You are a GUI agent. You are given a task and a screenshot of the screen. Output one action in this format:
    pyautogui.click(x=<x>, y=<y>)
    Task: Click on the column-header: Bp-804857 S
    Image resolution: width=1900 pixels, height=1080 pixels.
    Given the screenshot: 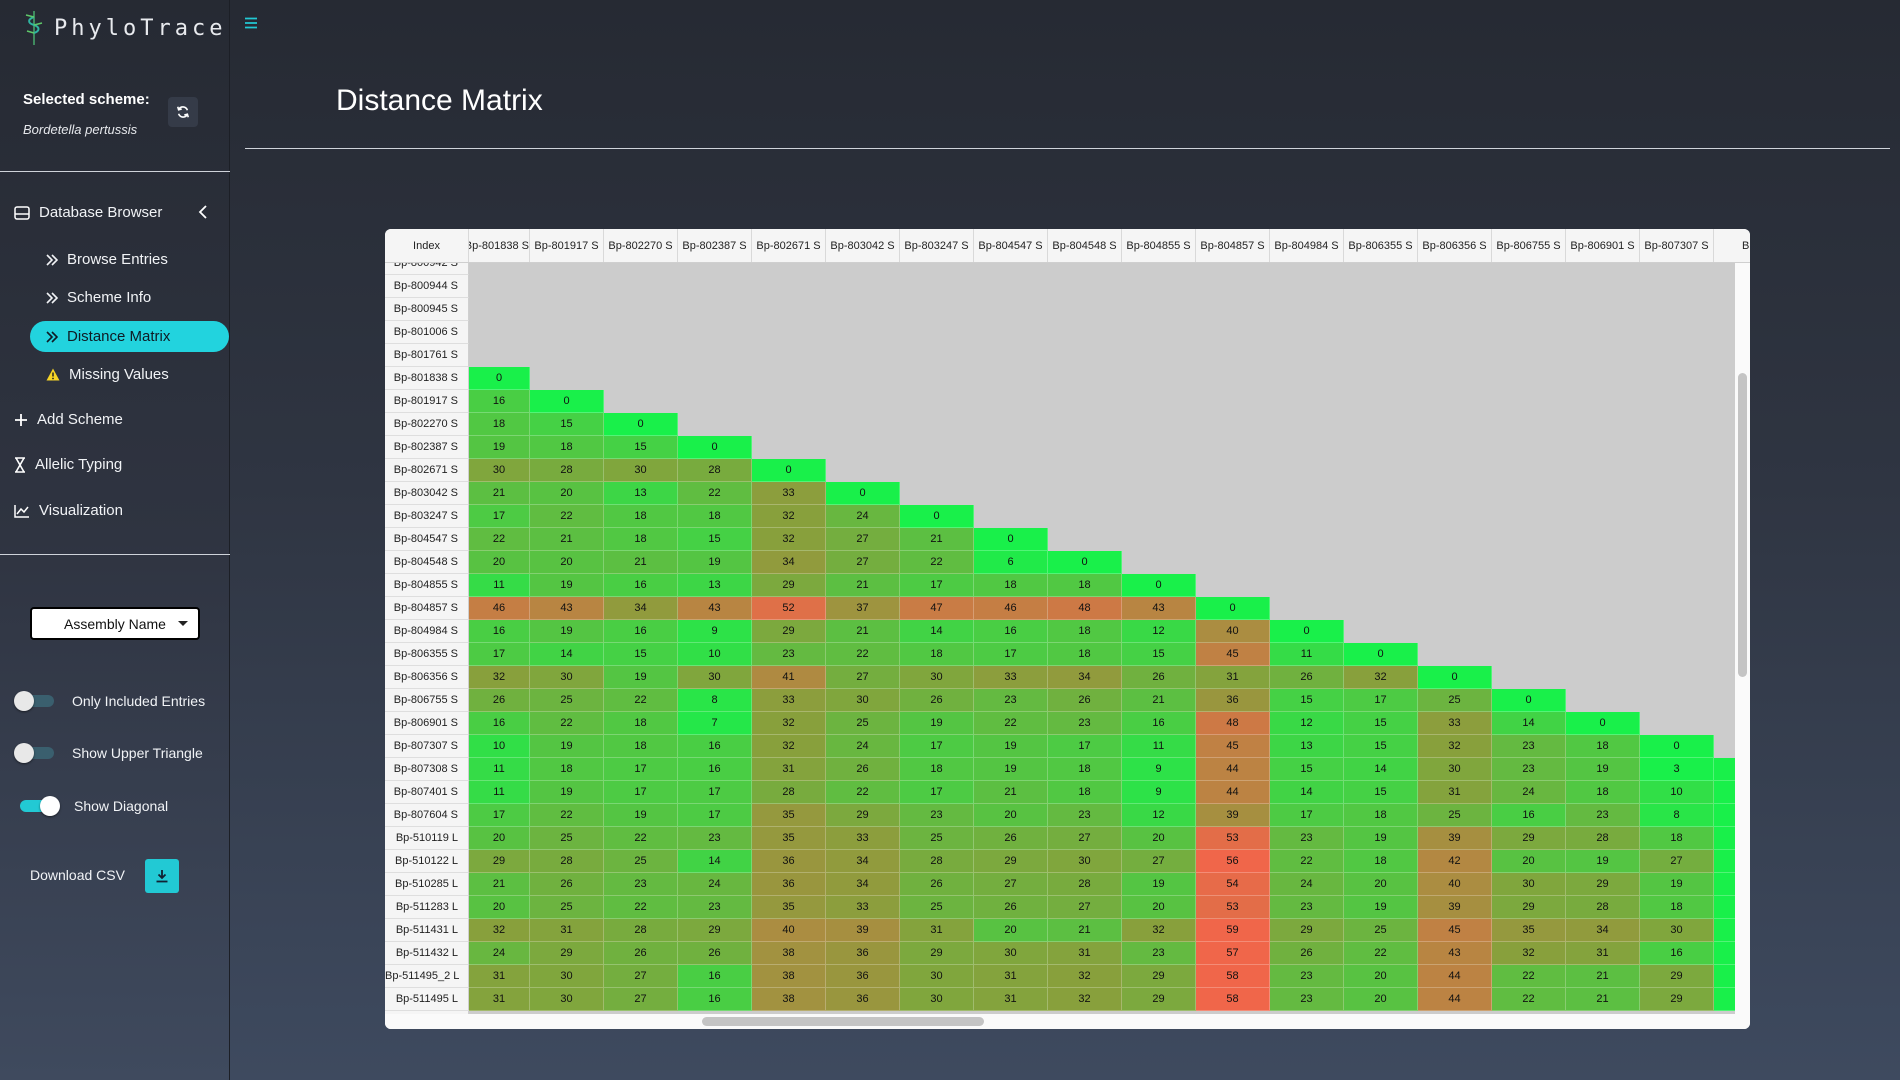 What is the action you would take?
    pyautogui.click(x=1233, y=245)
    